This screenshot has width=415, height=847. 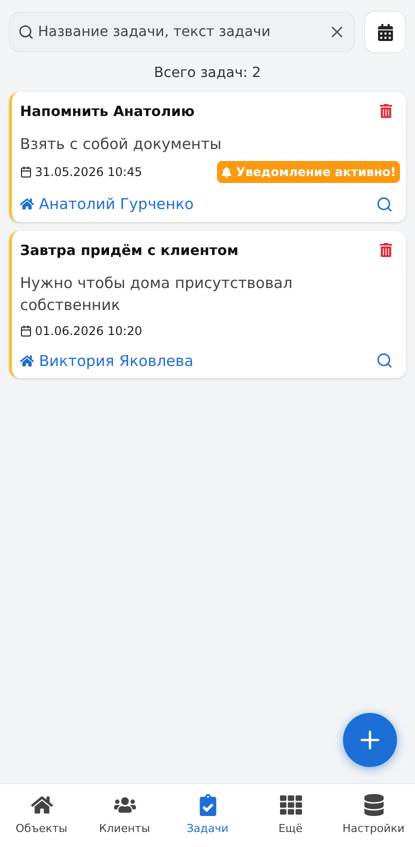 What do you see at coordinates (107, 112) in the screenshot?
I see `task-title: Напомнить Анатолию` at bounding box center [107, 112].